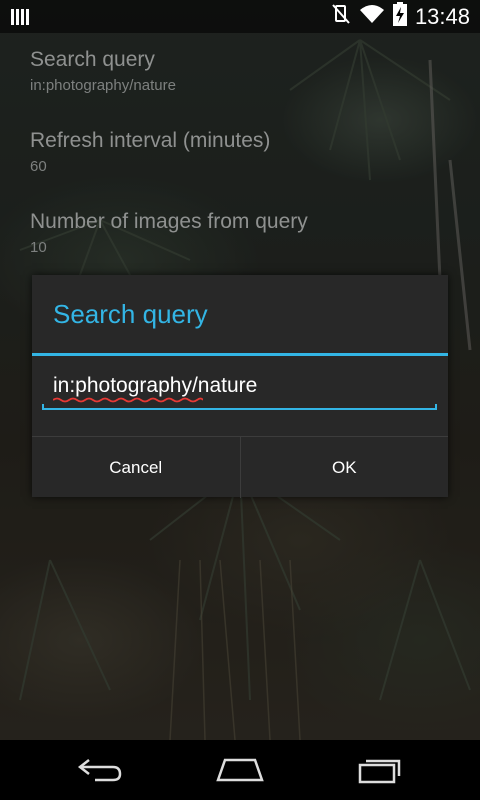  Describe the element at coordinates (38, 166) in the screenshot. I see `pref-summary: 60` at that location.